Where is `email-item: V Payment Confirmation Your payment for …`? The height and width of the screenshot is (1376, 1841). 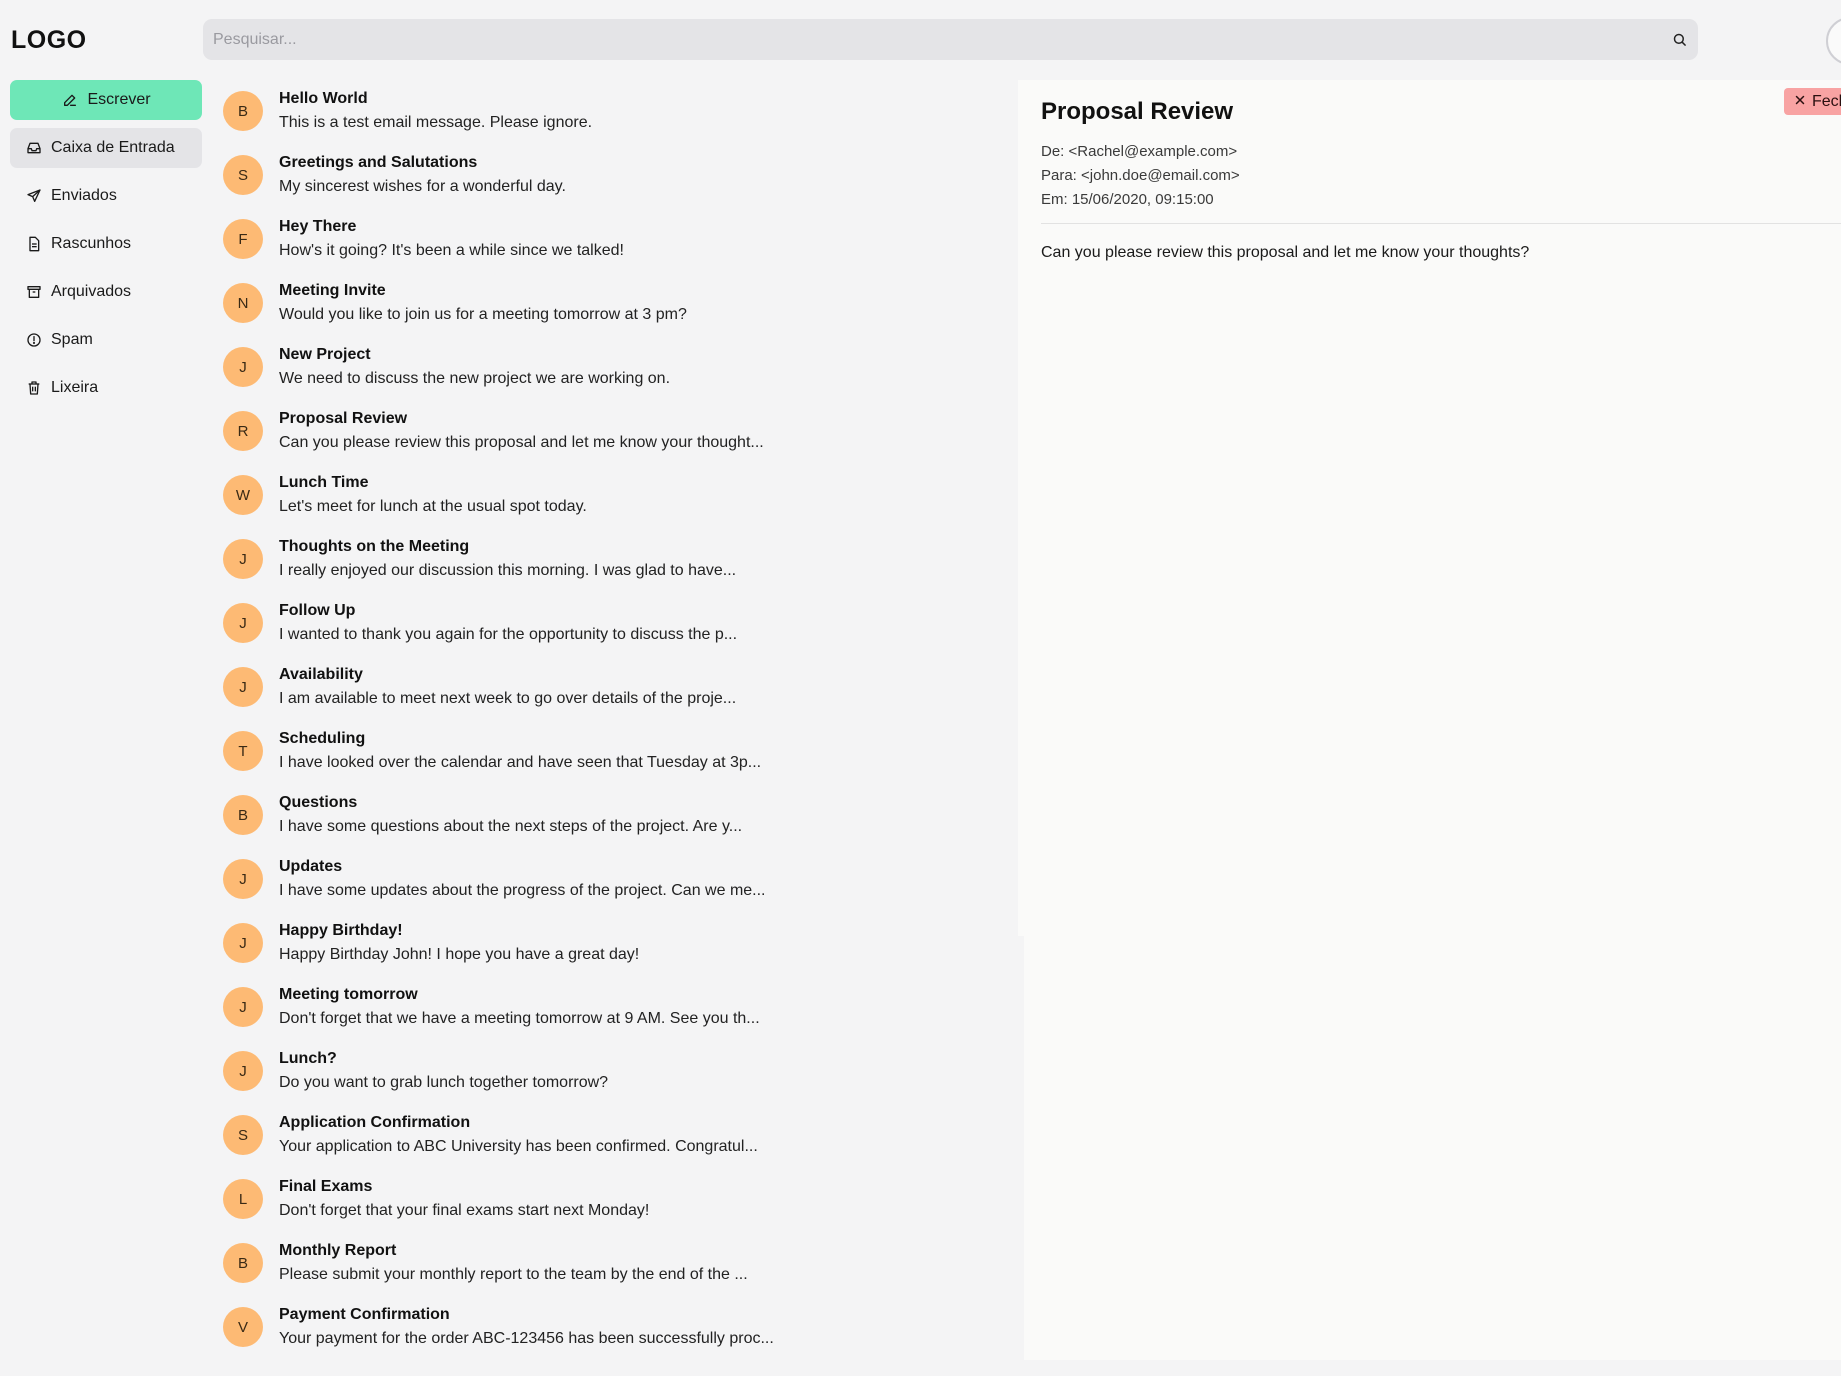 email-item: V Payment Confirmation Your payment for … is located at coordinates (618, 1327).